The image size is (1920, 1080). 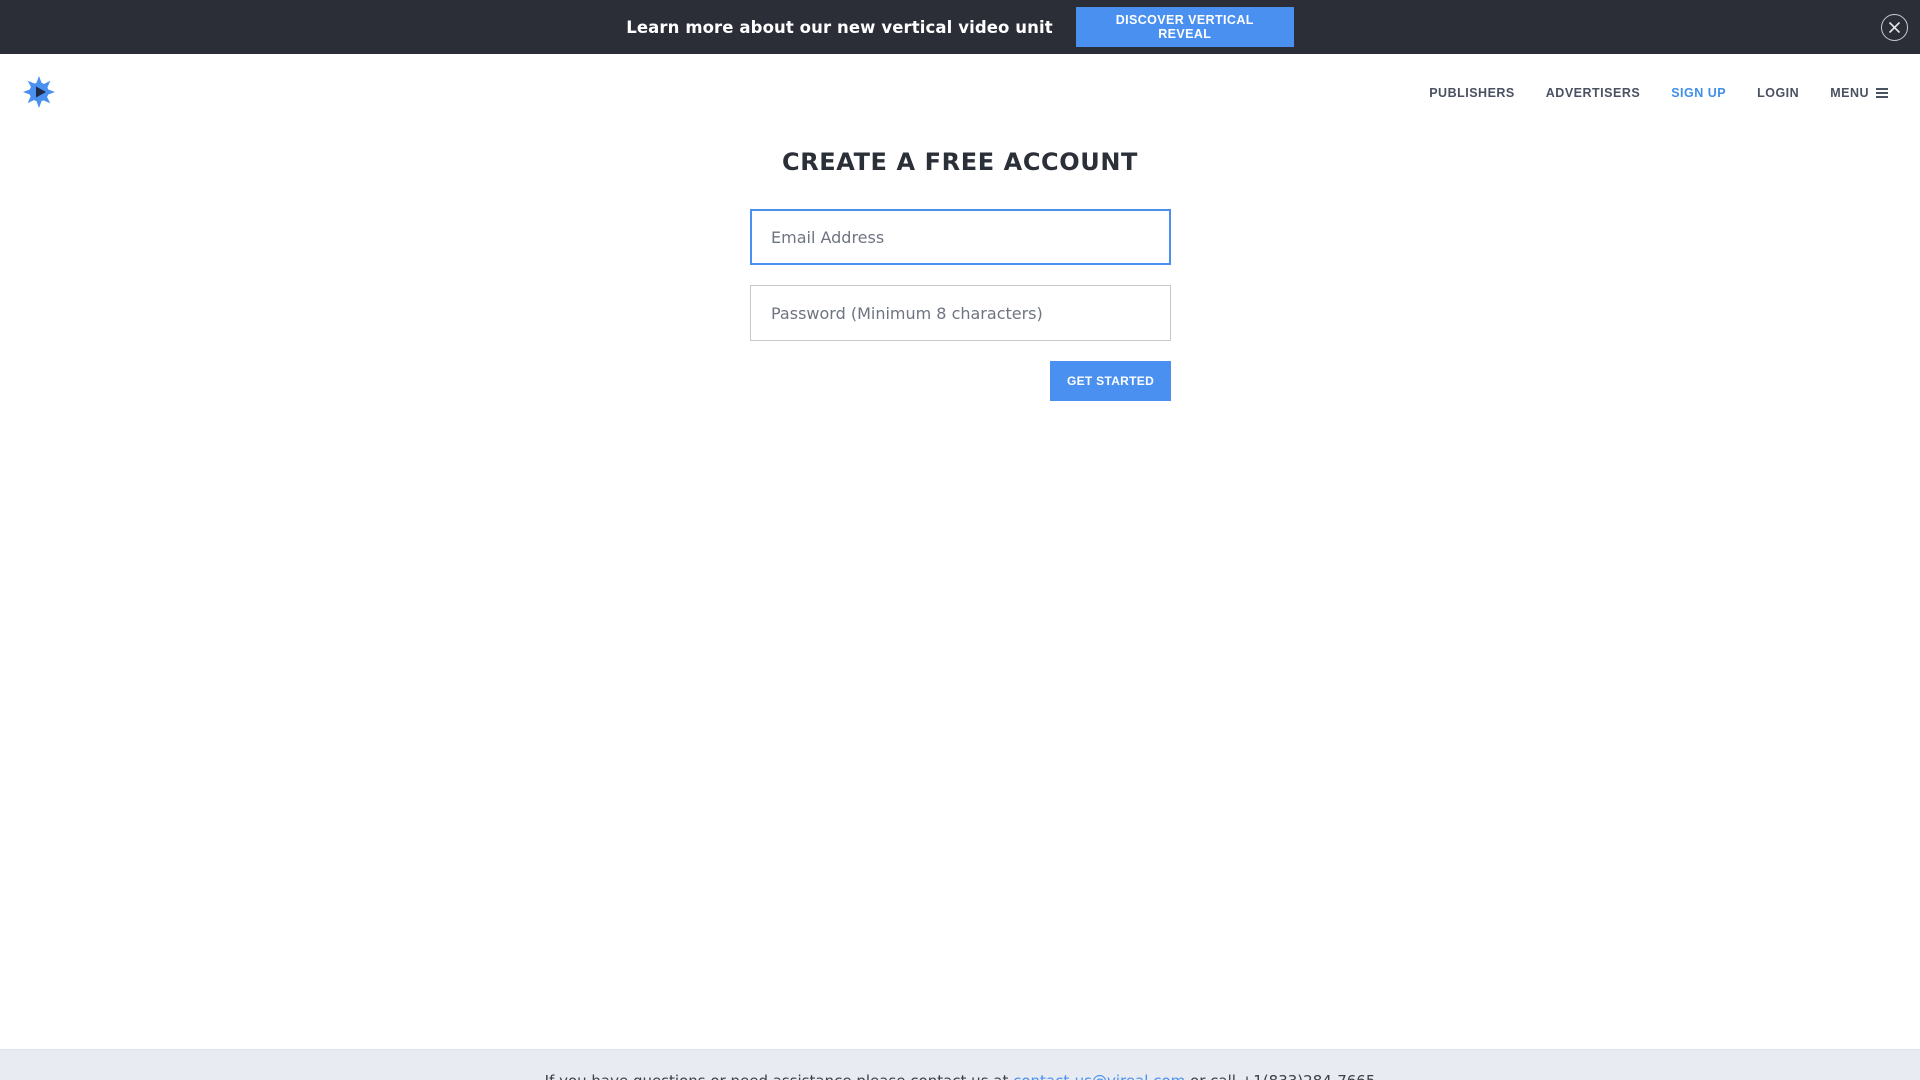 What do you see at coordinates (1280, 1076) in the screenshot?
I see `footer-text-after: or call +1(833)284-7665` at bounding box center [1280, 1076].